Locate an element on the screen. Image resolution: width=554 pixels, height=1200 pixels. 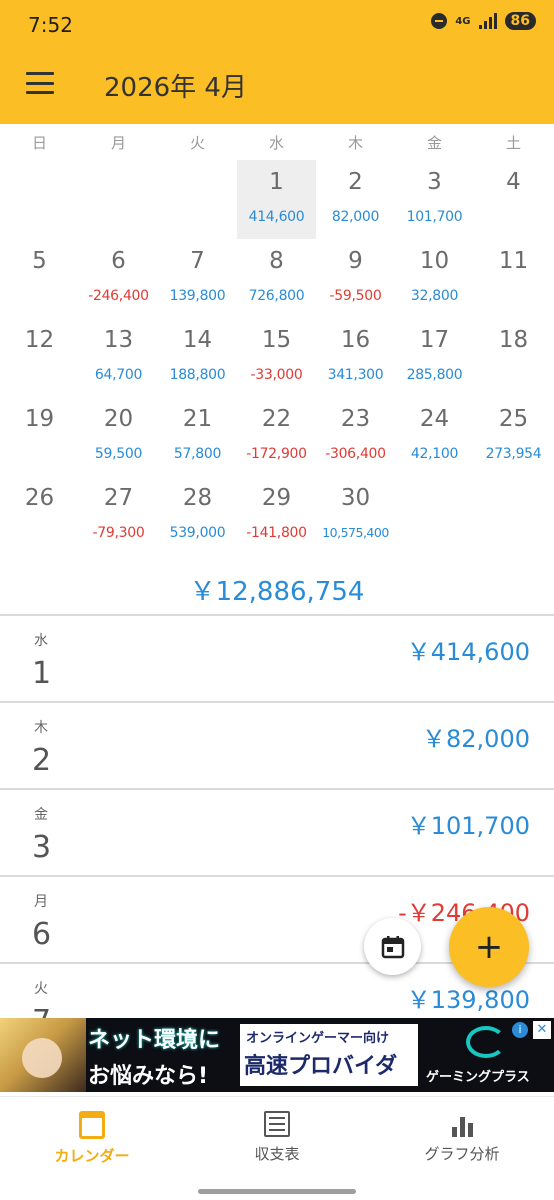
day-number: 13 is located at coordinates (118, 340).